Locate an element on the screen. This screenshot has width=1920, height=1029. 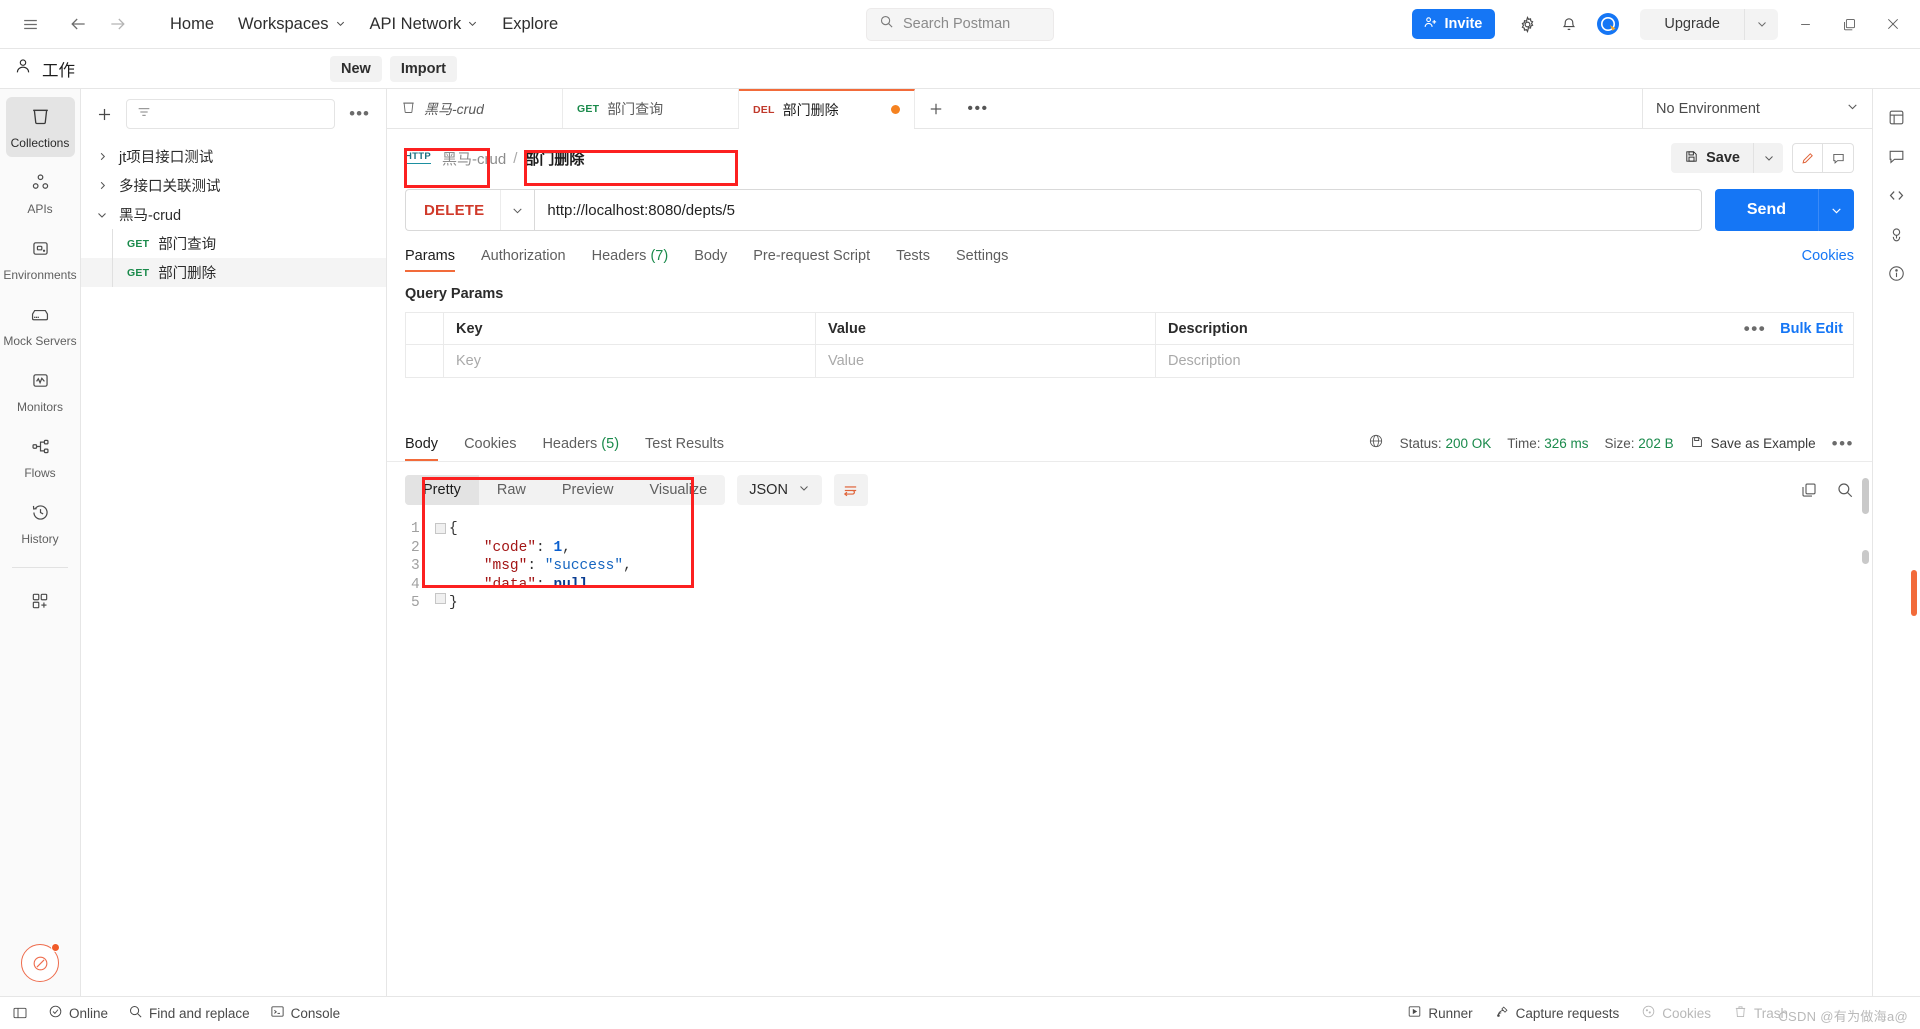
tree-request-bumen-shanchu: GET 部门删除 is located at coordinates (233, 272).